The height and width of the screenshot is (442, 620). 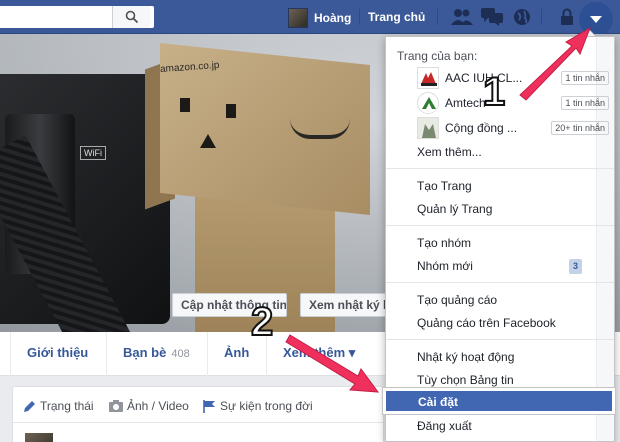 What do you see at coordinates (396, 17) in the screenshot?
I see `home-link: Trang chủ` at bounding box center [396, 17].